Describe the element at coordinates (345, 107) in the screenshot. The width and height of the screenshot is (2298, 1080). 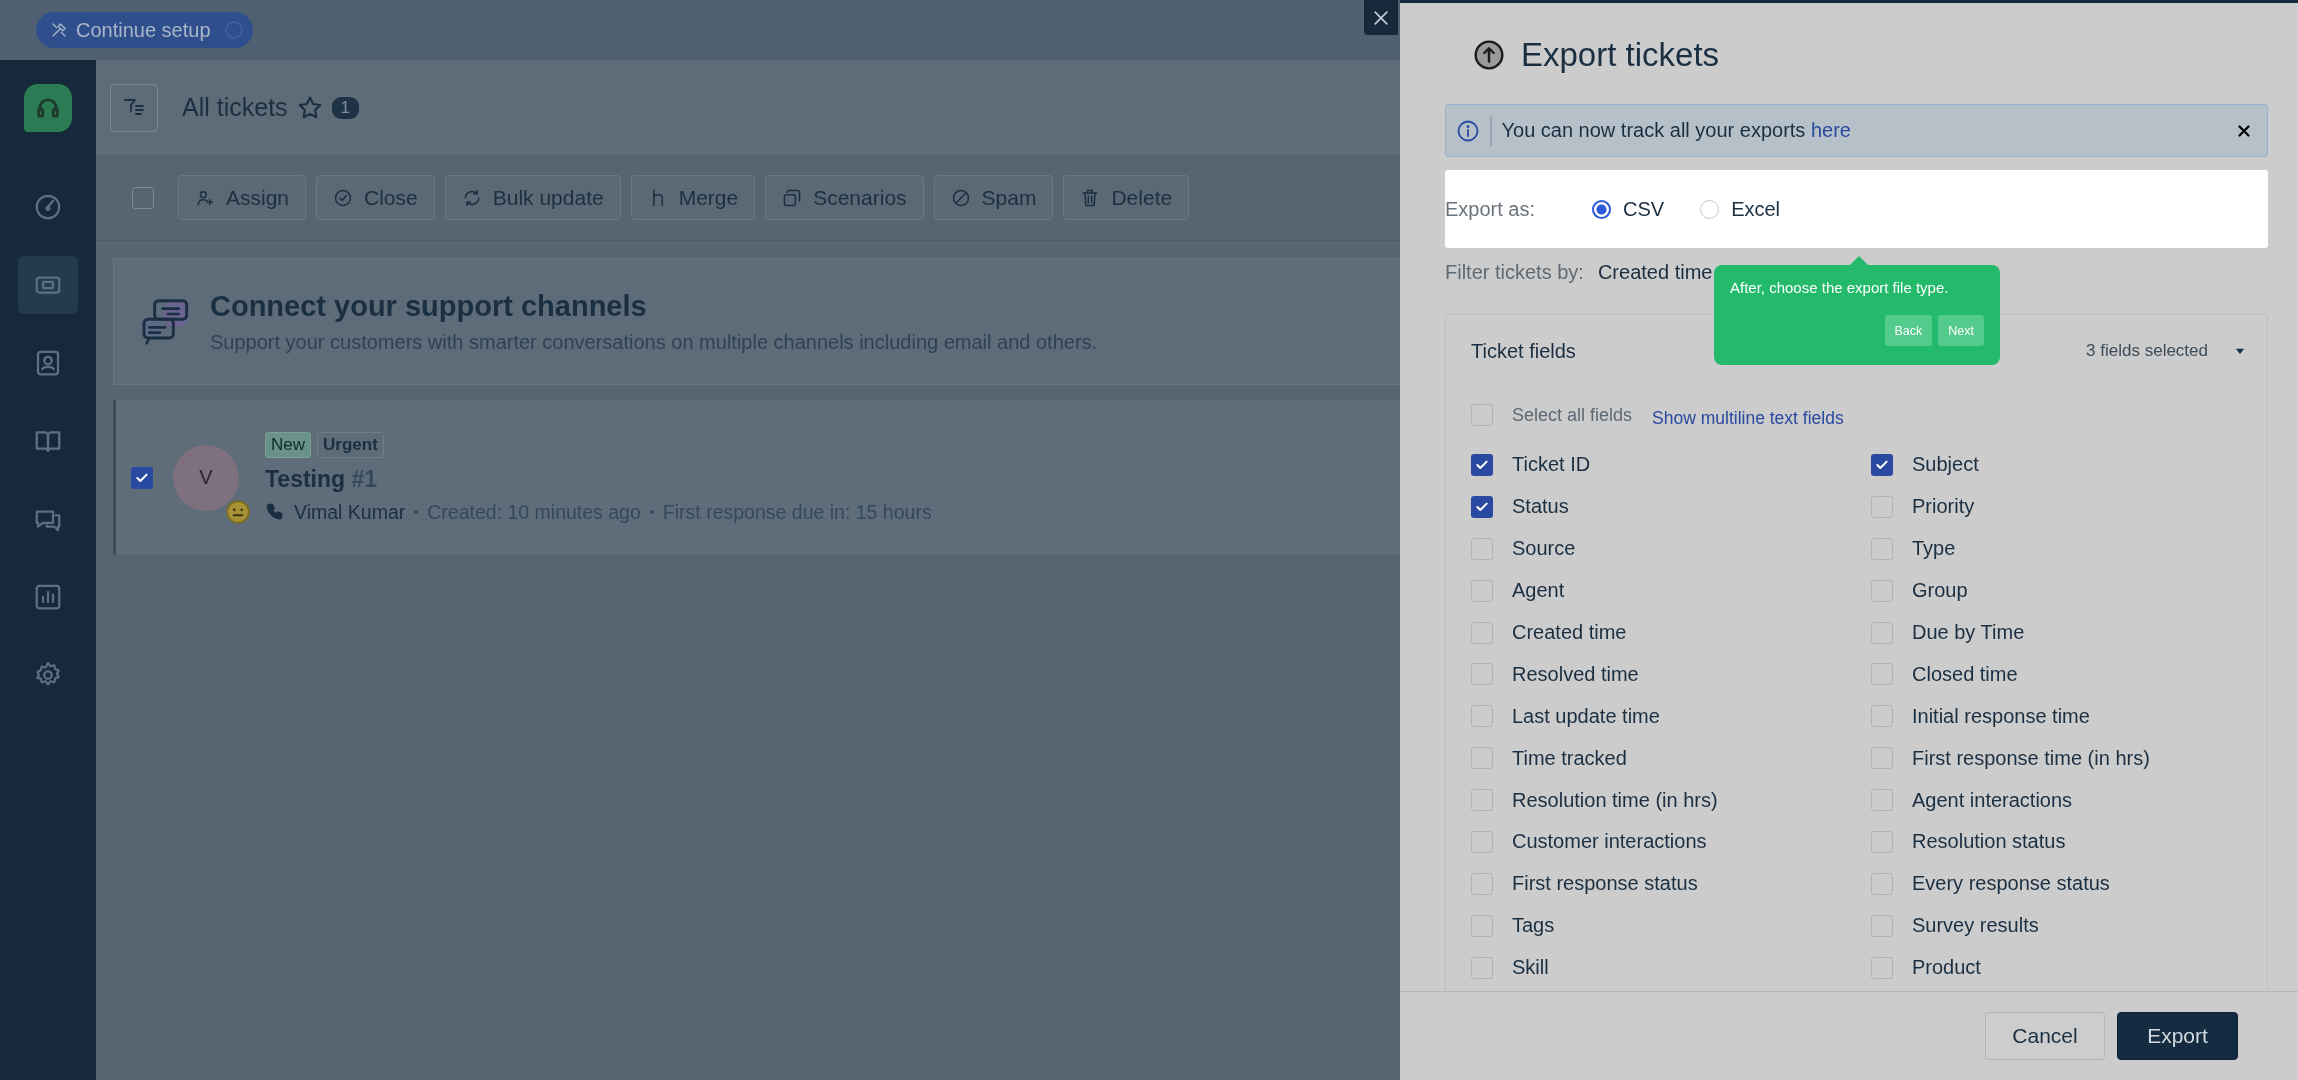
I see `ticket-count: 1` at that location.